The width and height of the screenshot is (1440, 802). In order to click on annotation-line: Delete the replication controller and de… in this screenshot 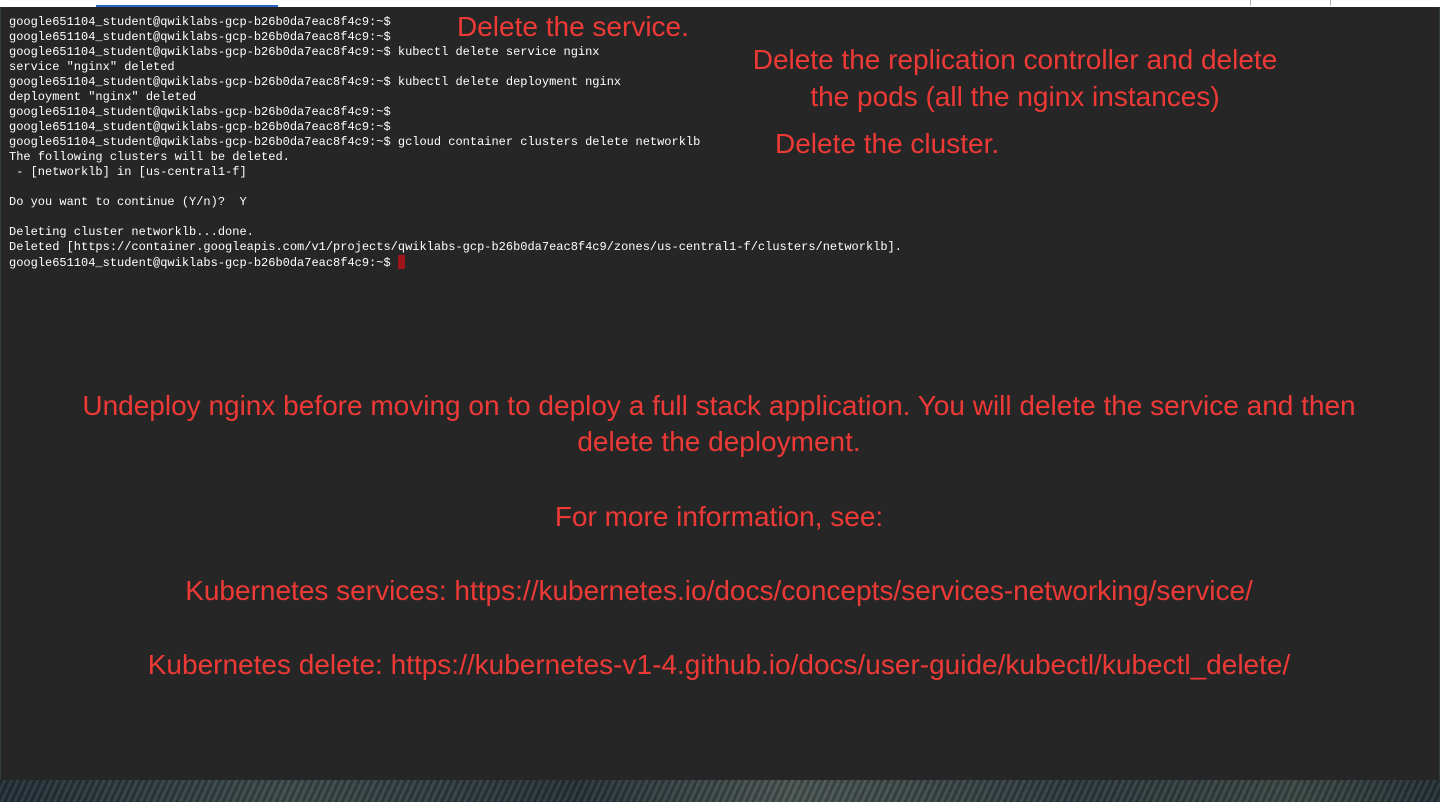, I will do `click(1015, 59)`.